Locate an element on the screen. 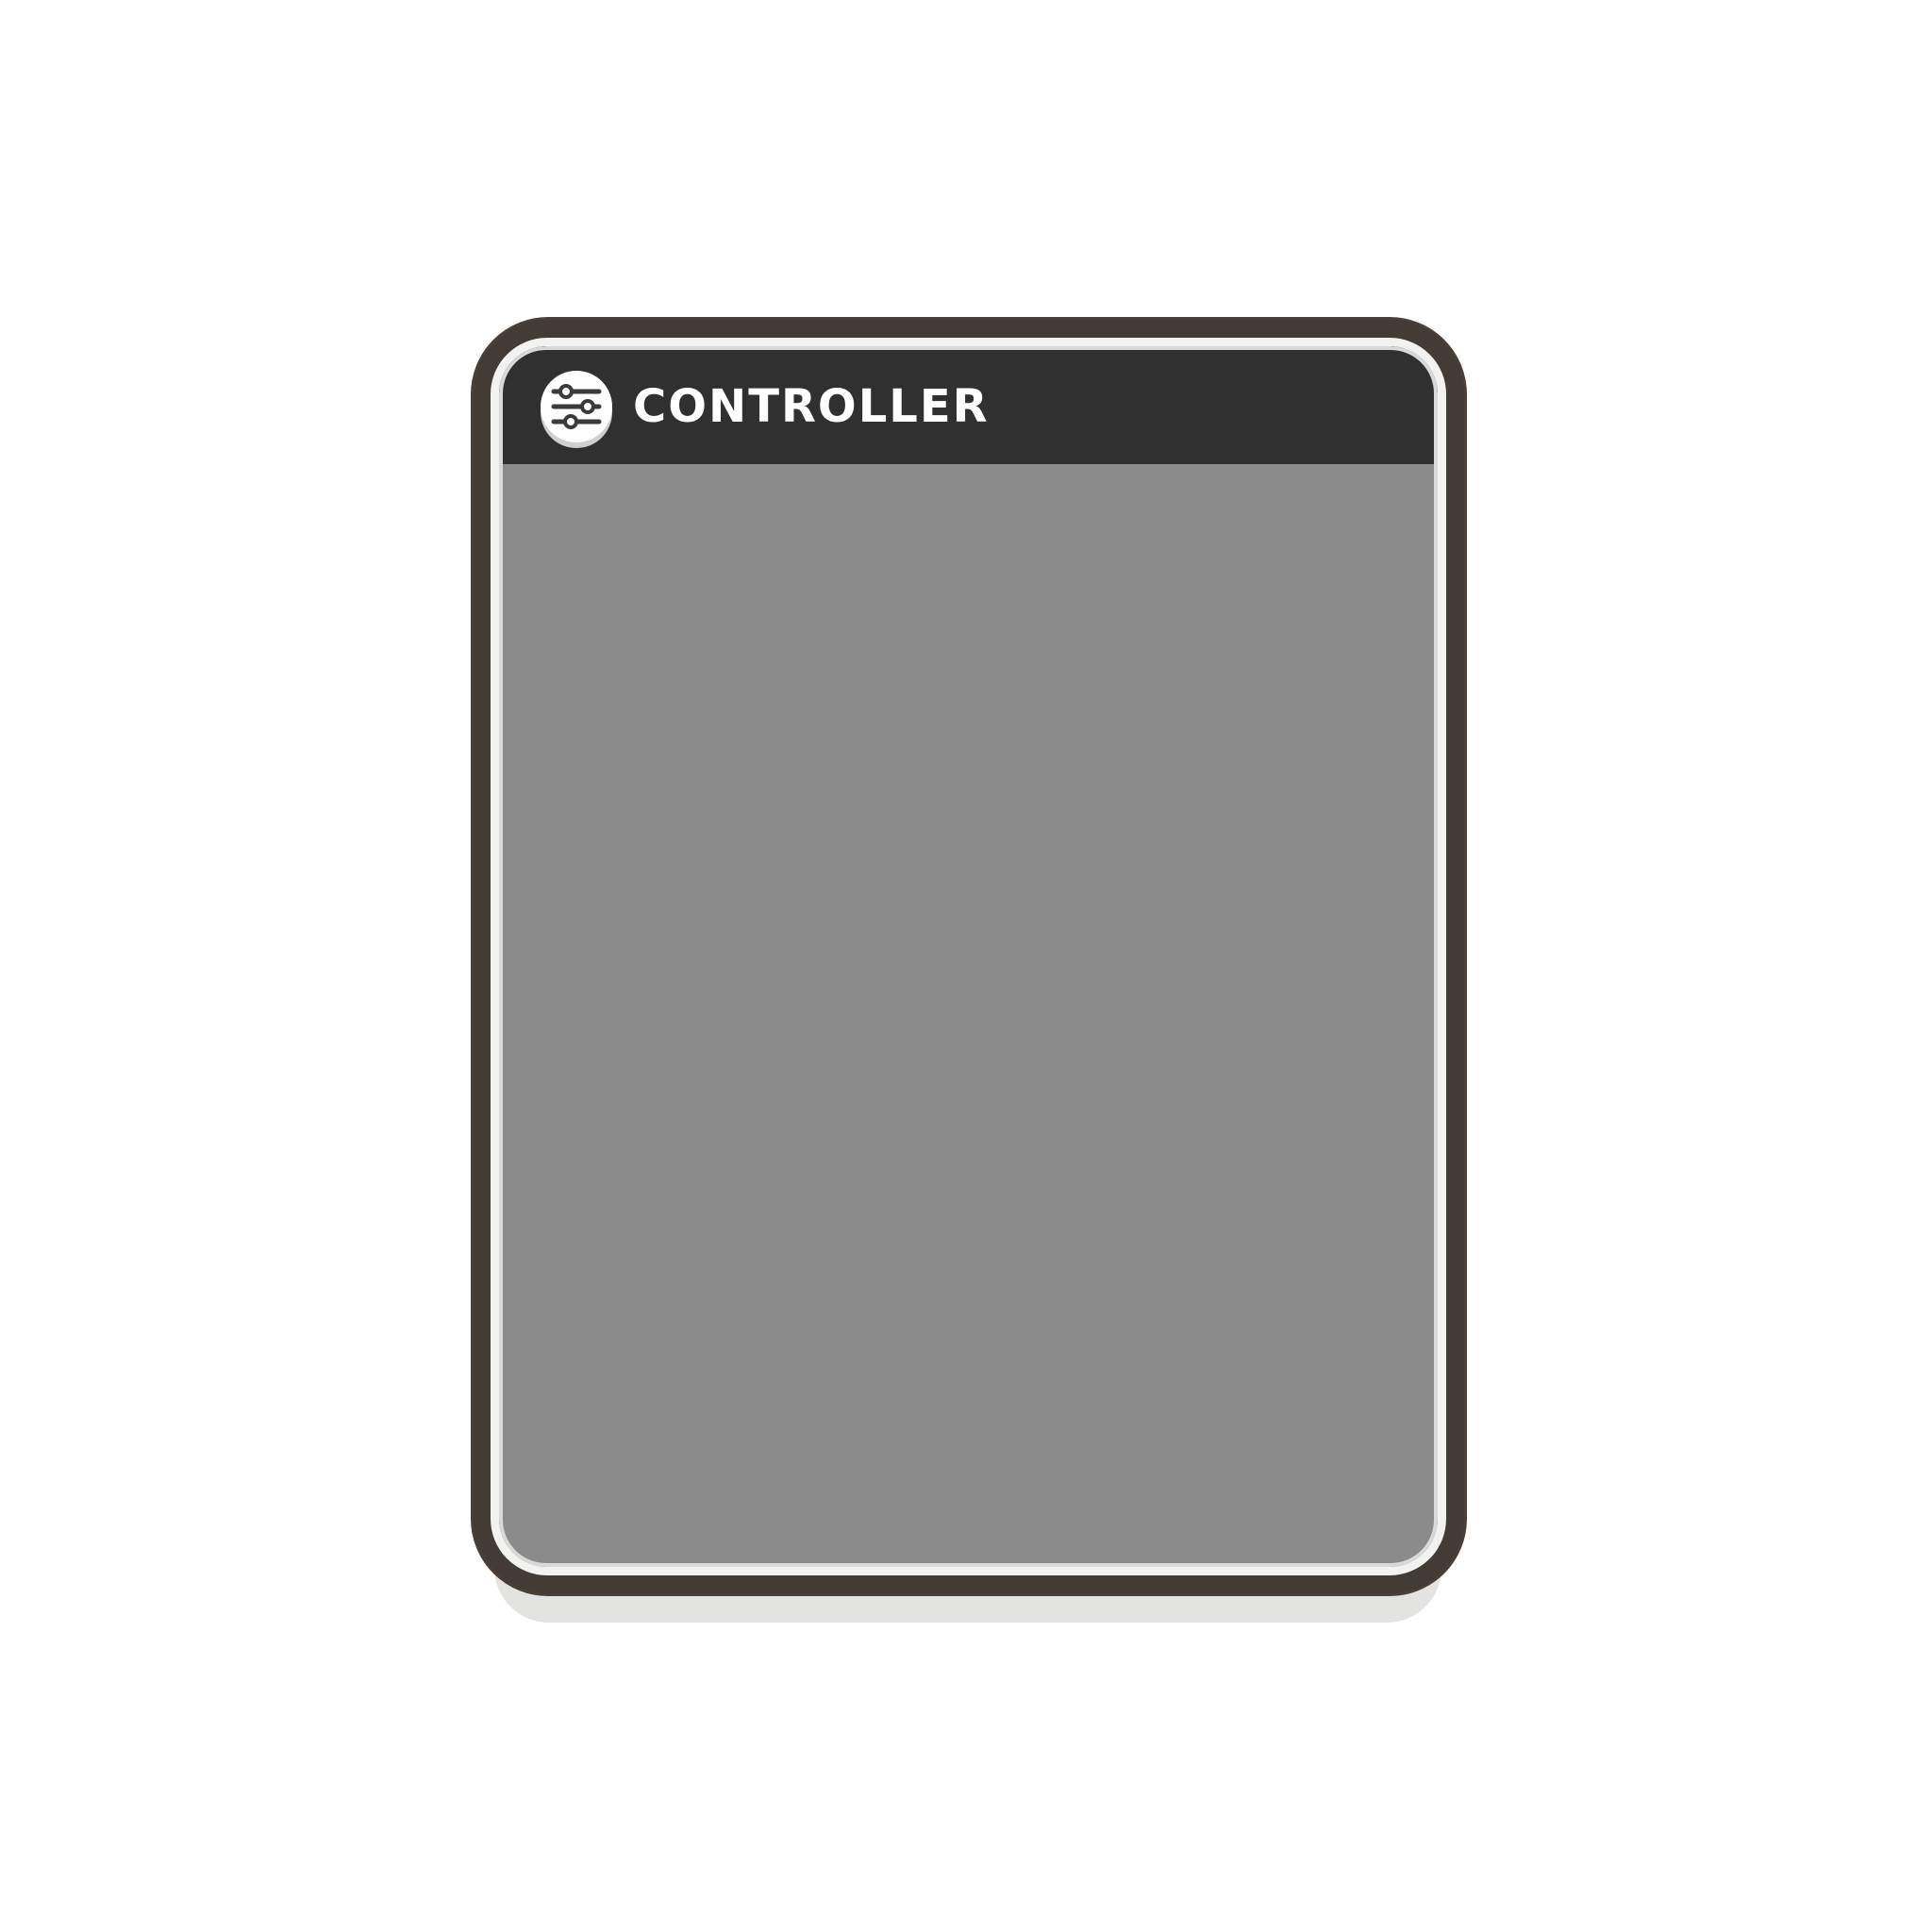 Image resolution: width=1932 pixels, height=1932 pixels. panel-header: CONTROLLER is located at coordinates (969, 405).